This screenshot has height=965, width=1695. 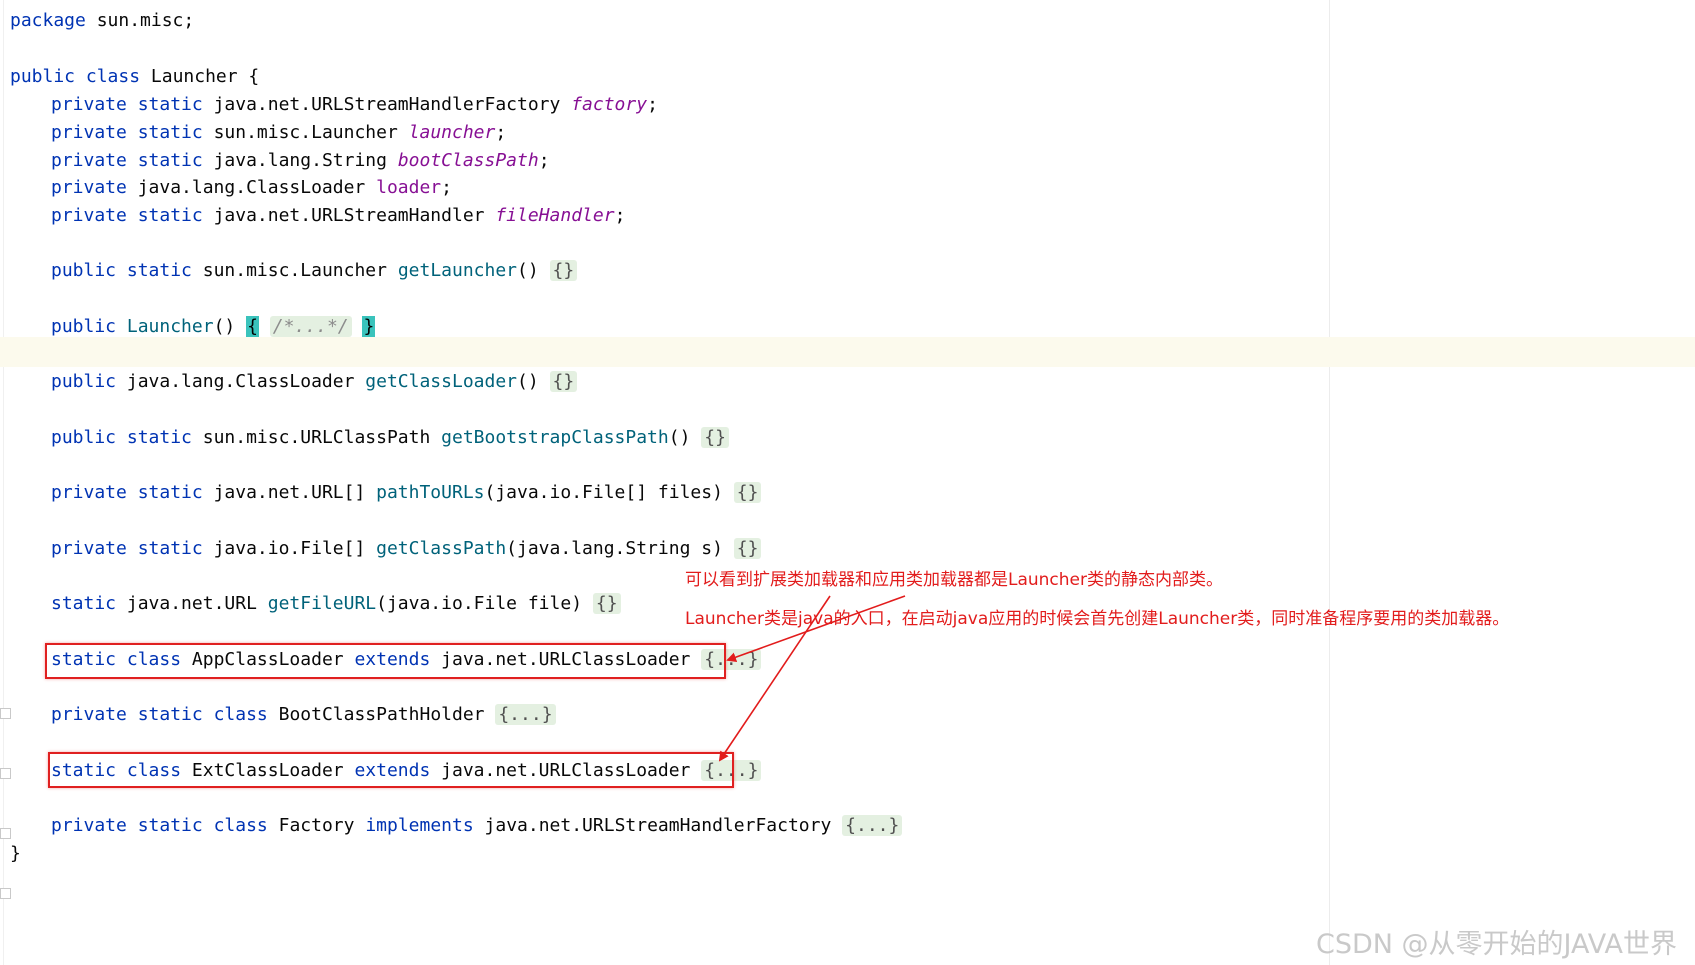 What do you see at coordinates (812, 678) in the screenshot?
I see `annotation-arrows` at bounding box center [812, 678].